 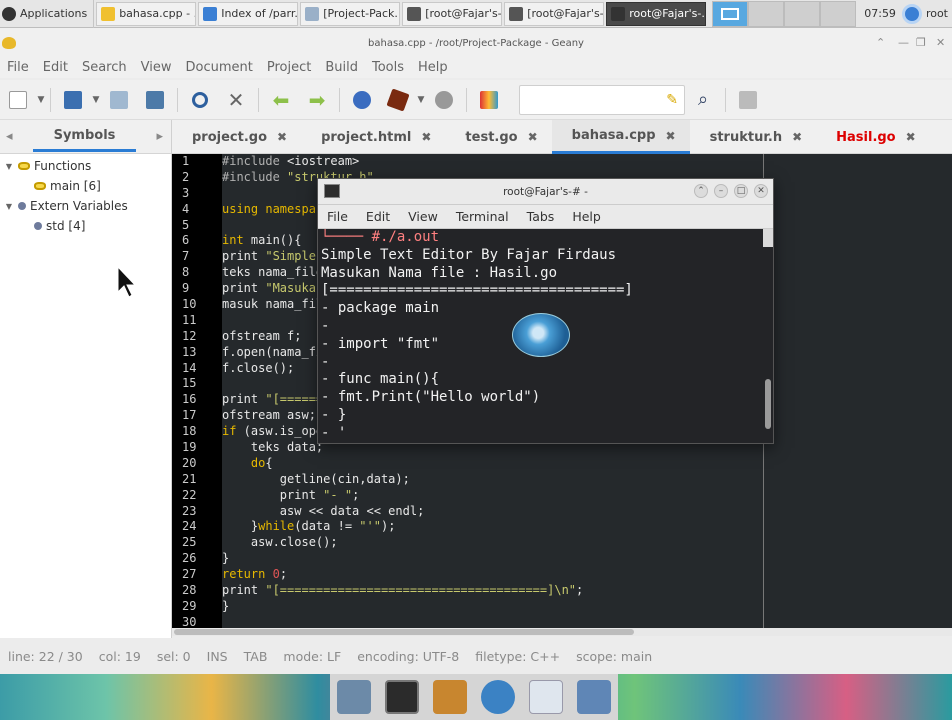 What do you see at coordinates (96, 100) in the screenshot?
I see `open-dropdown-icon: ▼` at bounding box center [96, 100].